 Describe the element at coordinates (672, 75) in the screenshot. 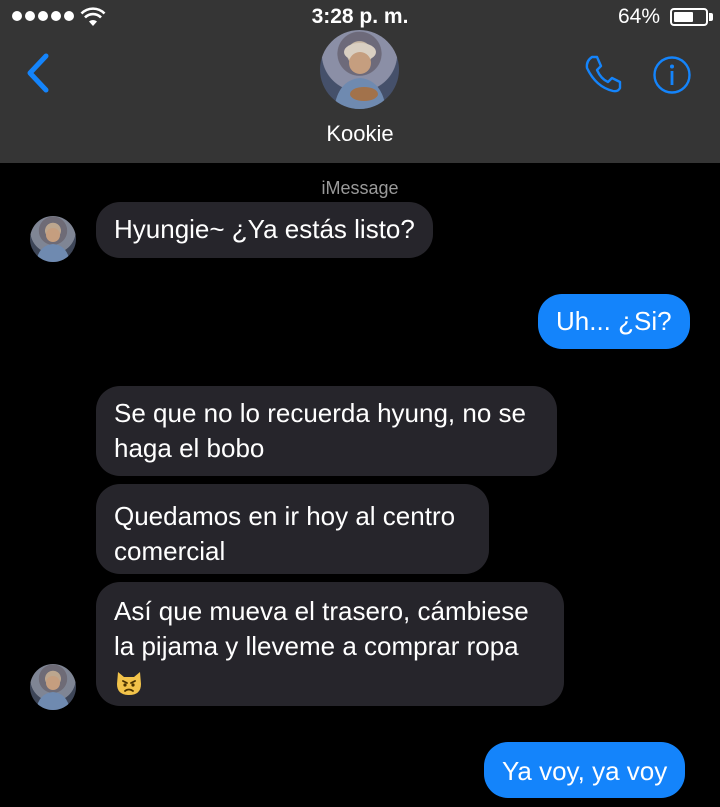

I see `info-icon` at that location.